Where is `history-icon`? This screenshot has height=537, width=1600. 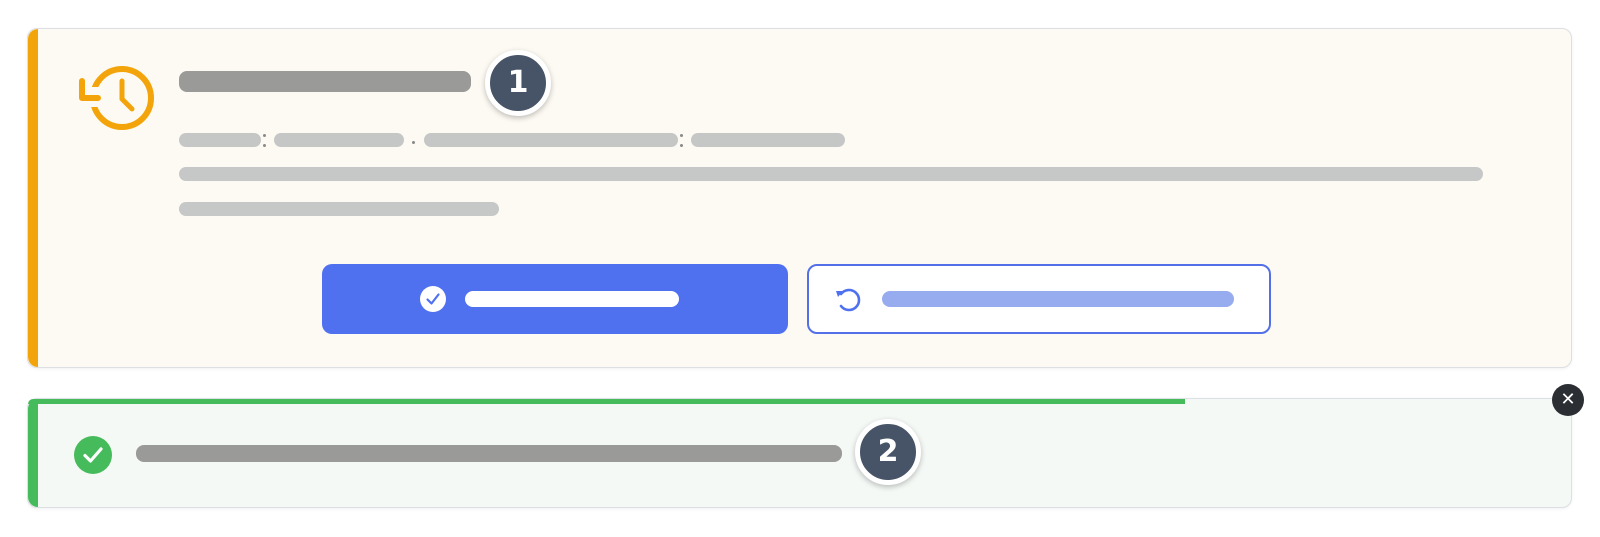 history-icon is located at coordinates (116, 98).